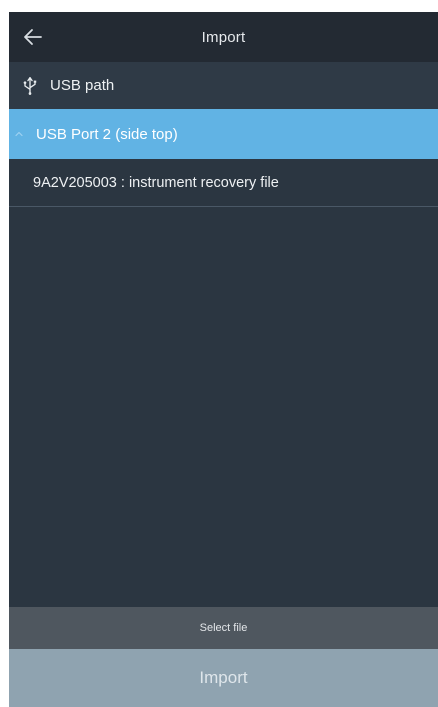 This screenshot has height=707, width=438. I want to click on usb-icon, so click(30, 85).